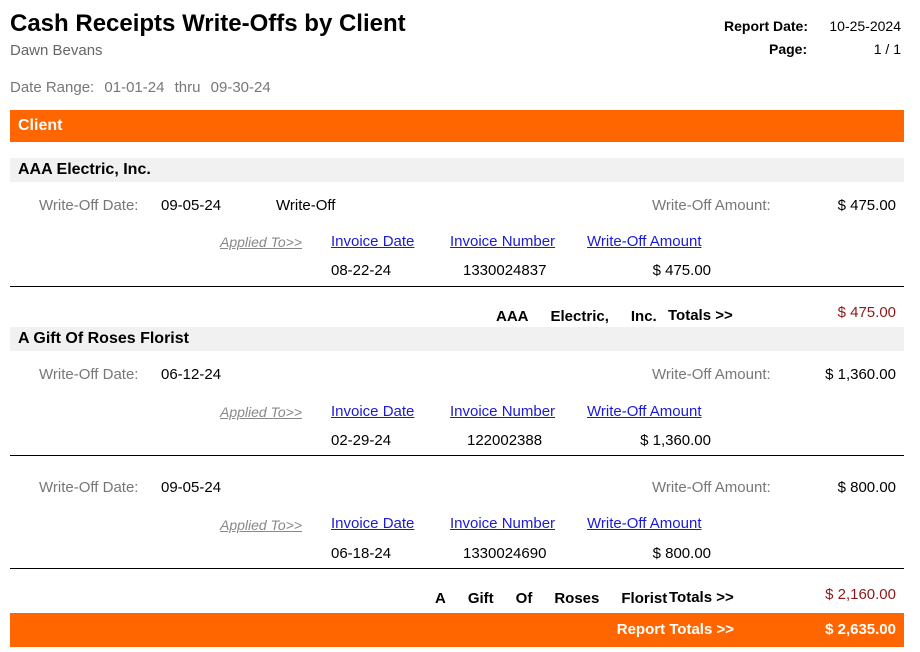  What do you see at coordinates (505, 270) in the screenshot?
I see `invoice-number: 1330024837` at bounding box center [505, 270].